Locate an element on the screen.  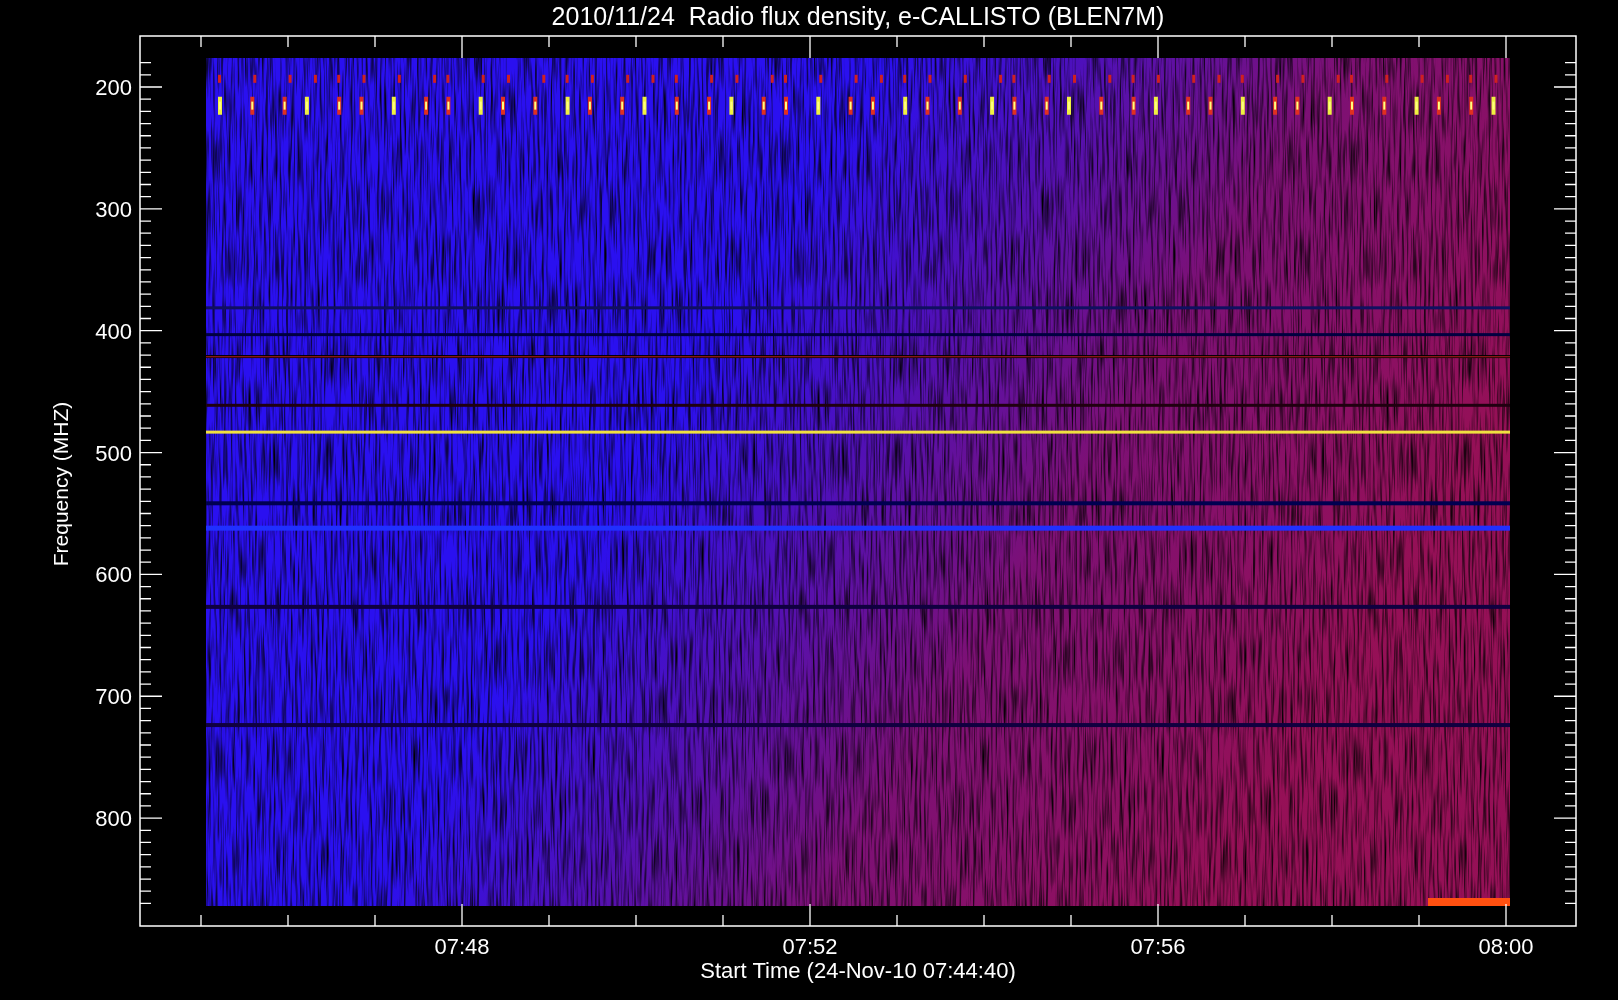
tick-label: 300 is located at coordinates (113, 209).